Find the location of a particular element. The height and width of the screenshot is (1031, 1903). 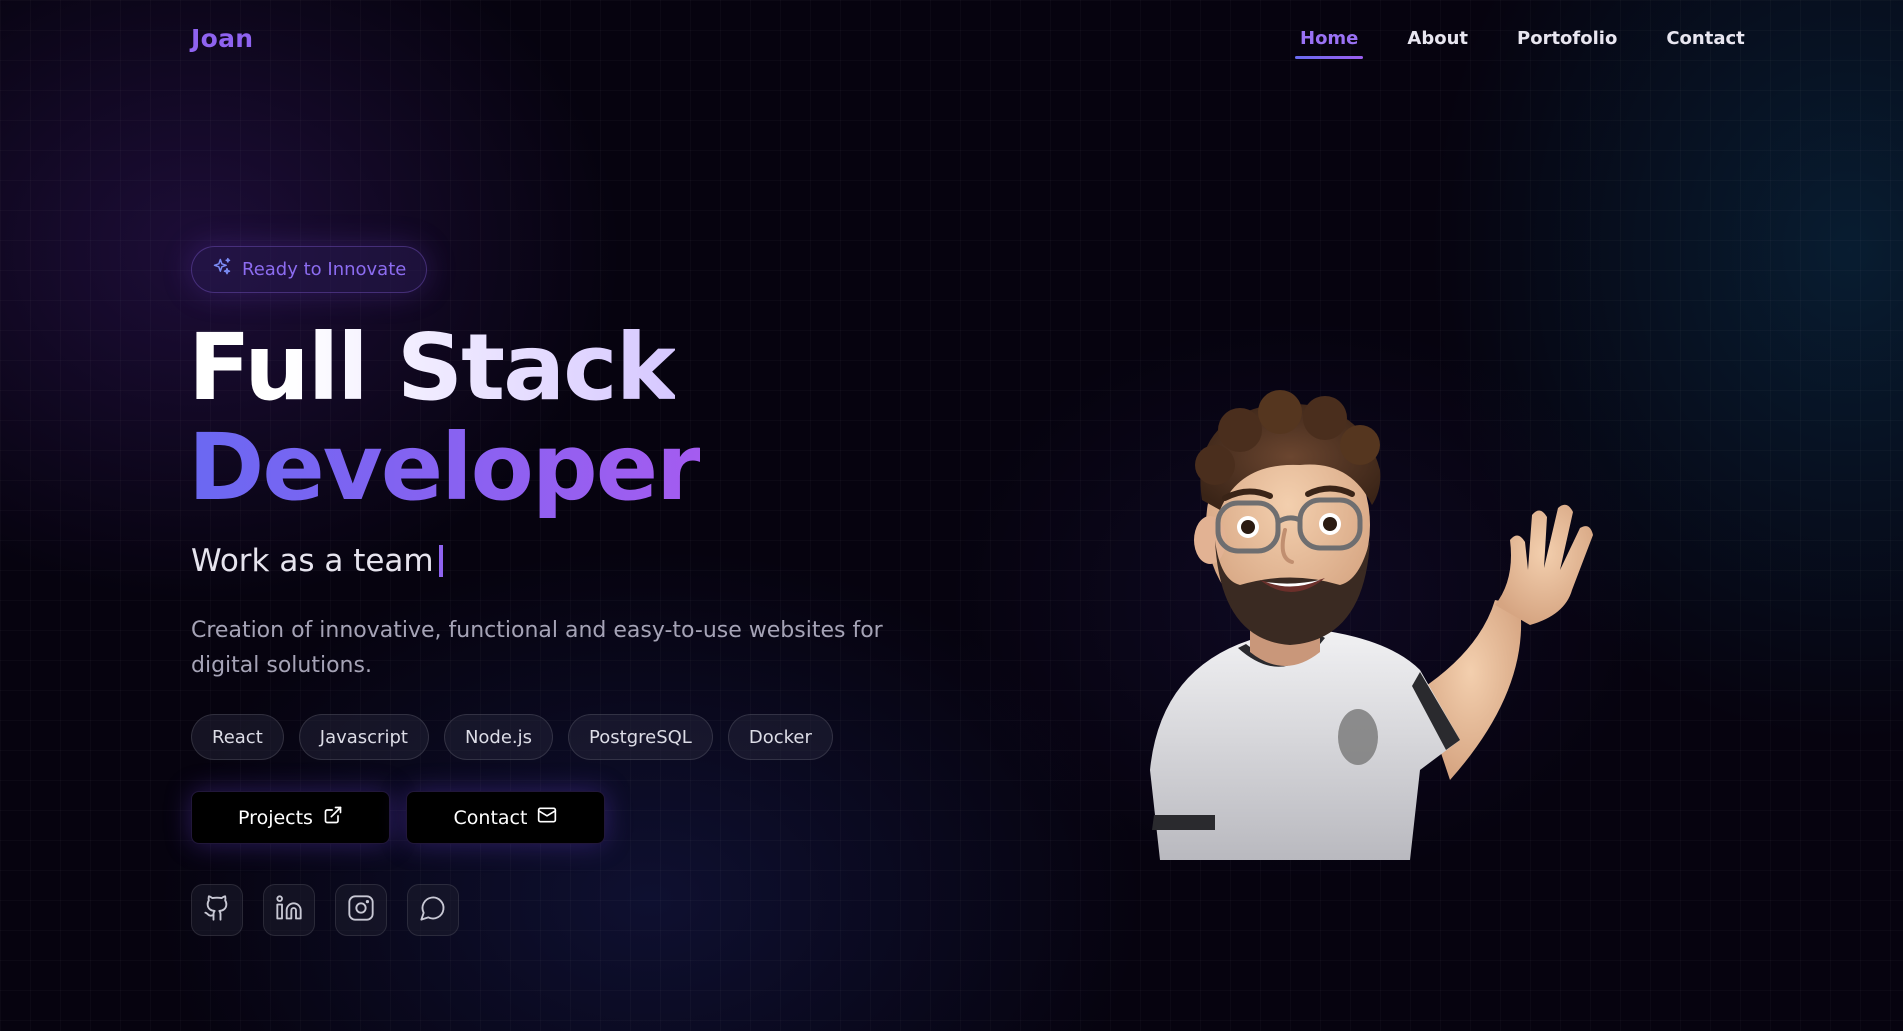

linkedin-link is located at coordinates (289, 910).